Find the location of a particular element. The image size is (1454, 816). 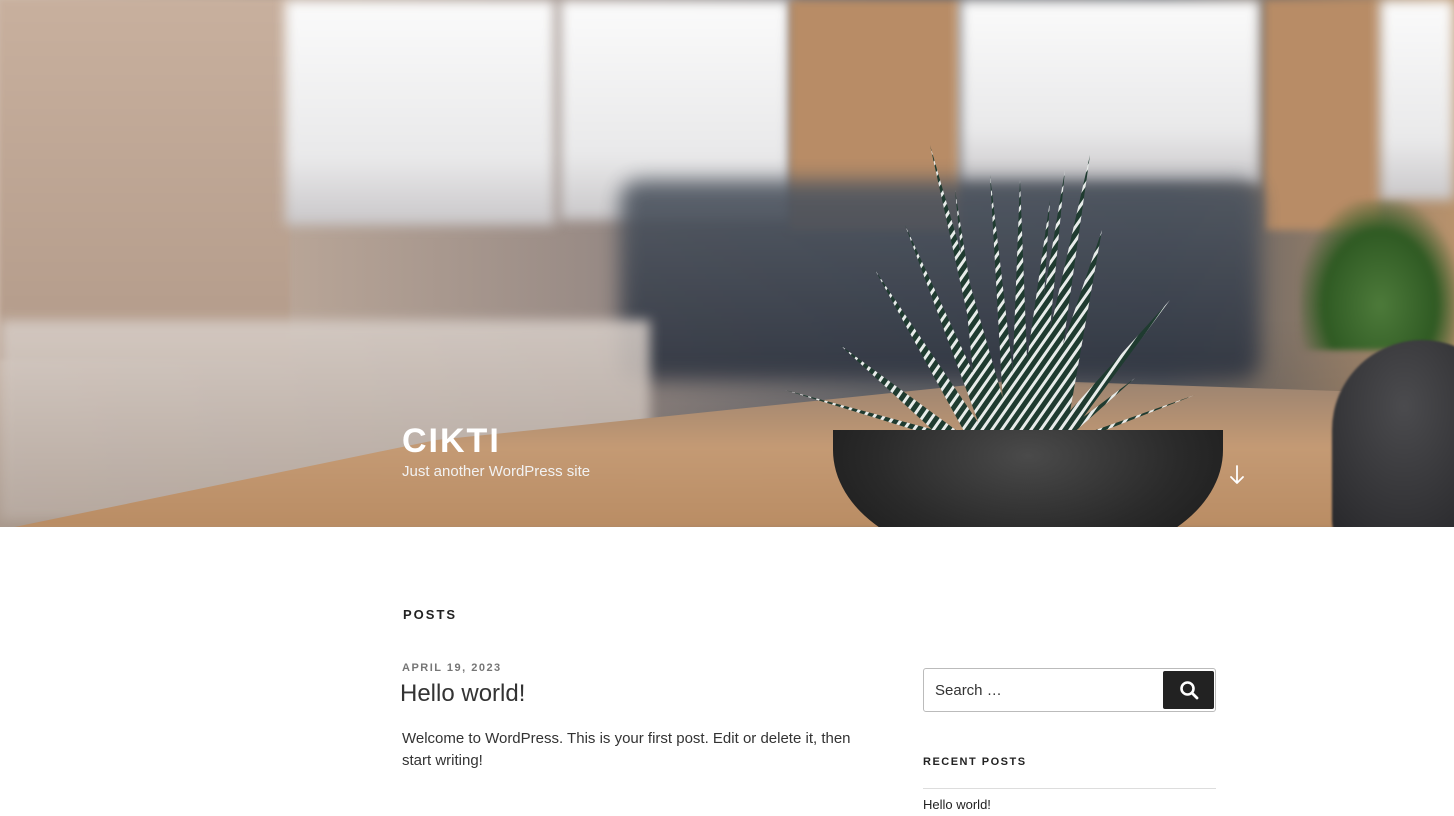

search-button is located at coordinates (1188, 690).